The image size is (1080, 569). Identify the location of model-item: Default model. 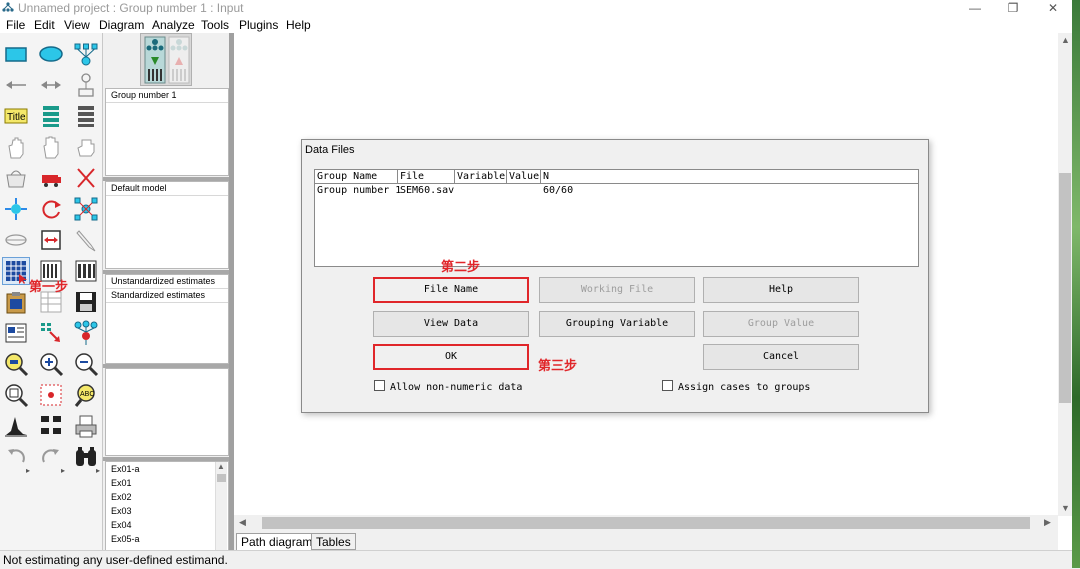
(167, 189).